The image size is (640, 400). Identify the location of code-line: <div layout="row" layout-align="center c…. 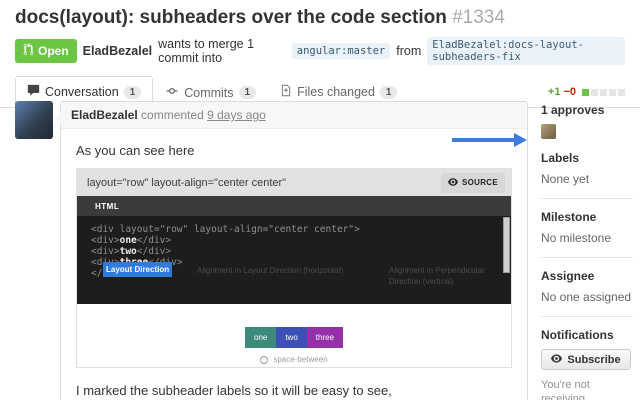
(225, 229).